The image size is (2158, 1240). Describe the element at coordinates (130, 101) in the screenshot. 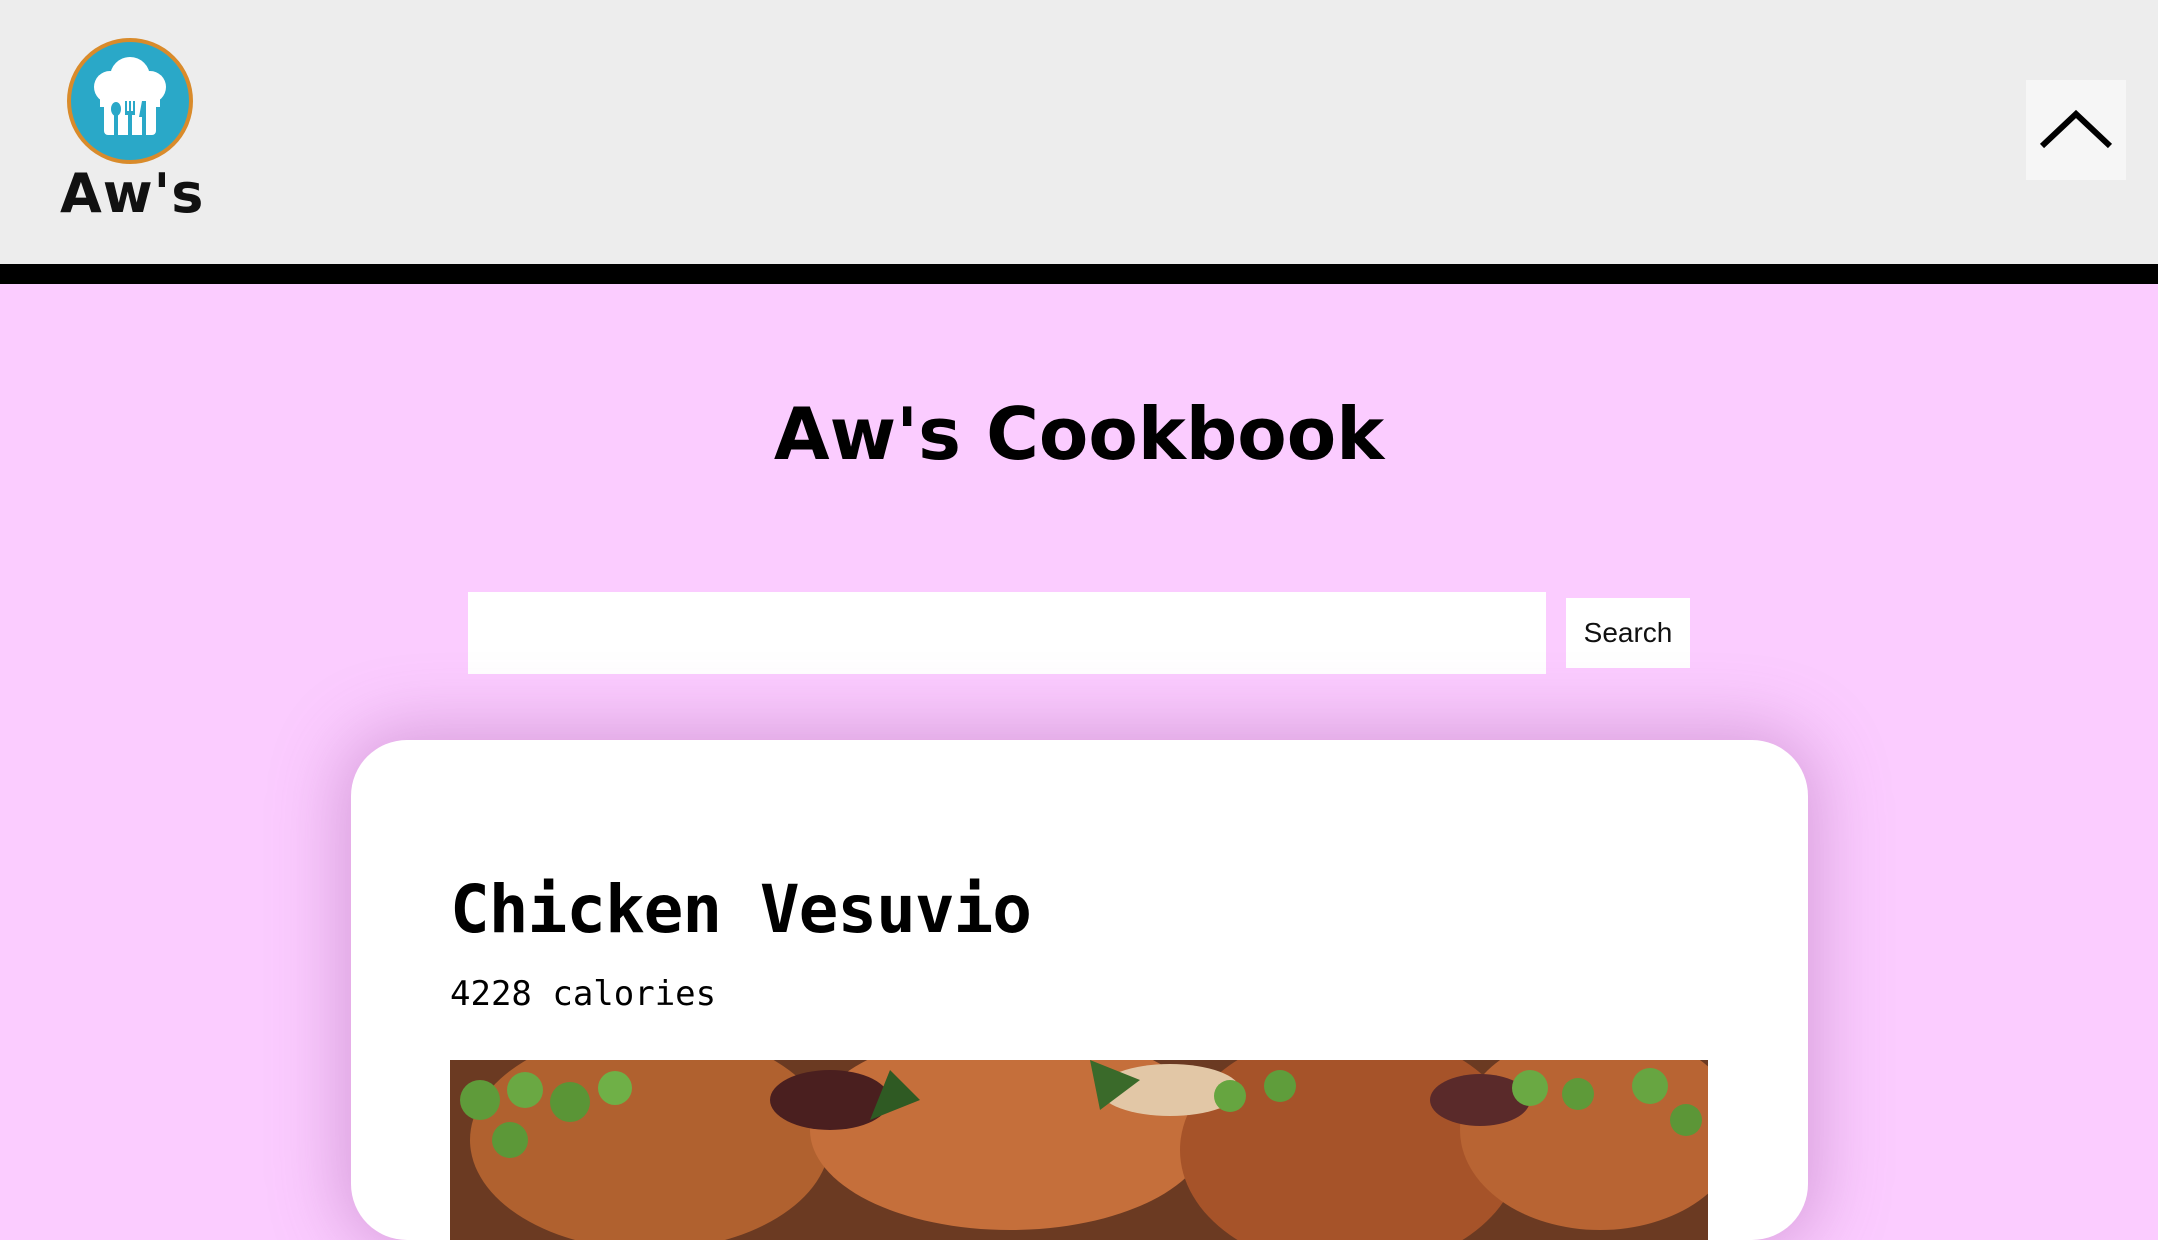

I see `chef-hat-icon` at that location.